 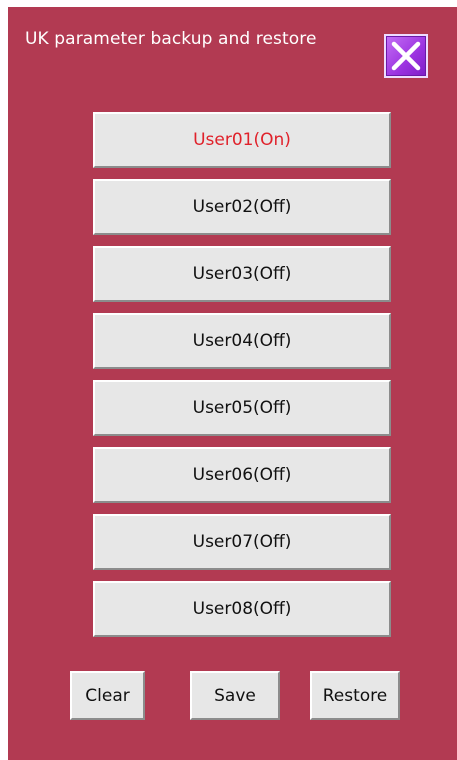 I want to click on close-icon, so click(x=406, y=56).